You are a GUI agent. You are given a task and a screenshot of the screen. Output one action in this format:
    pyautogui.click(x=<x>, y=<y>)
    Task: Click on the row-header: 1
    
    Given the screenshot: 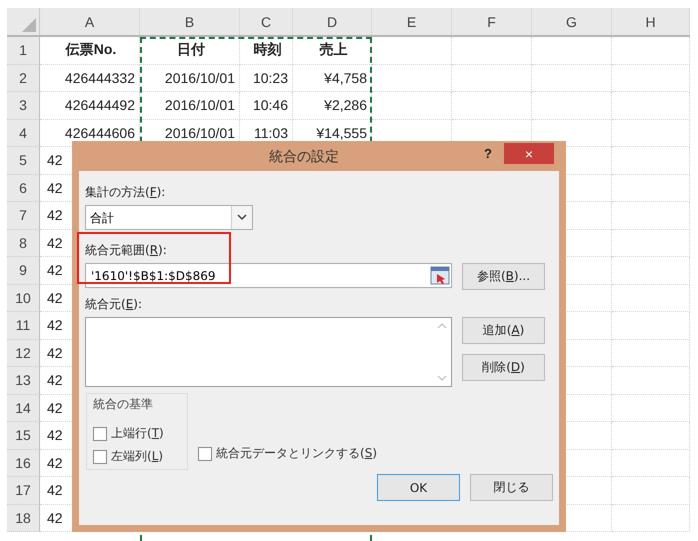 What is the action you would take?
    pyautogui.click(x=23, y=50)
    